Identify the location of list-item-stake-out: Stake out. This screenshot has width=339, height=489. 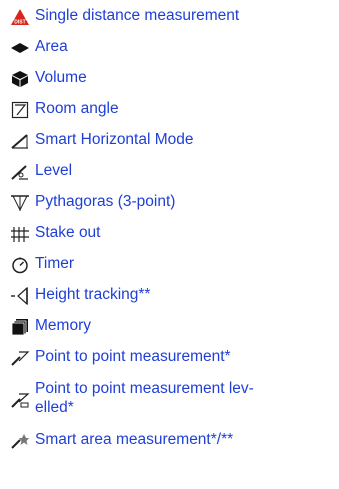
(54, 234).